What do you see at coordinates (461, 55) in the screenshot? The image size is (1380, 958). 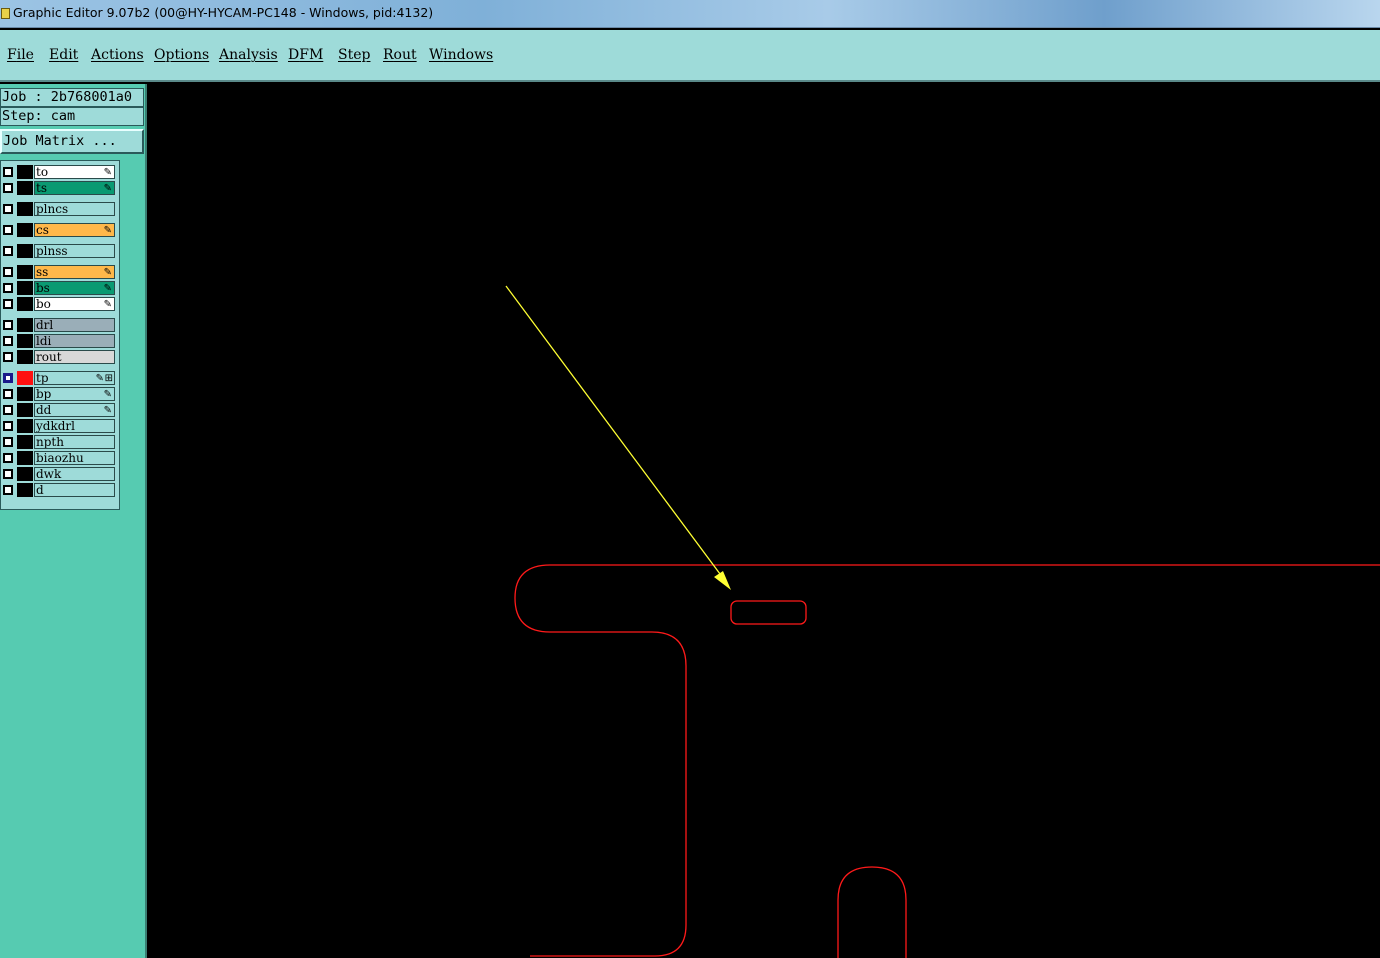 I see `menu-windows: Windows` at bounding box center [461, 55].